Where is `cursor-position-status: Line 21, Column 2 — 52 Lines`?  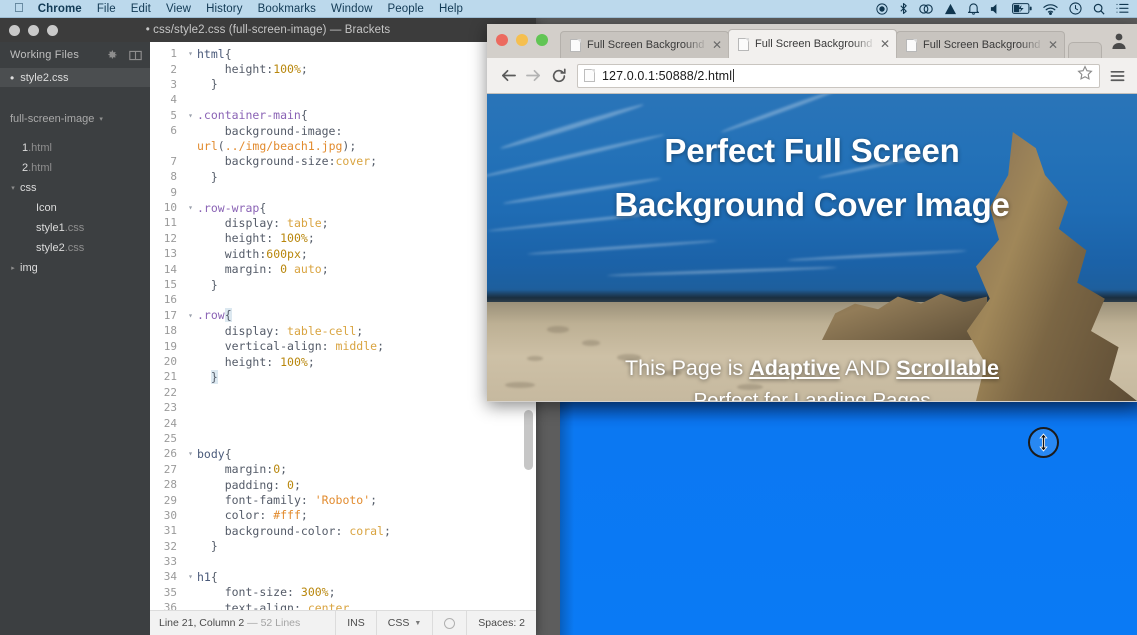 cursor-position-status: Line 21, Column 2 — 52 Lines is located at coordinates (225, 623).